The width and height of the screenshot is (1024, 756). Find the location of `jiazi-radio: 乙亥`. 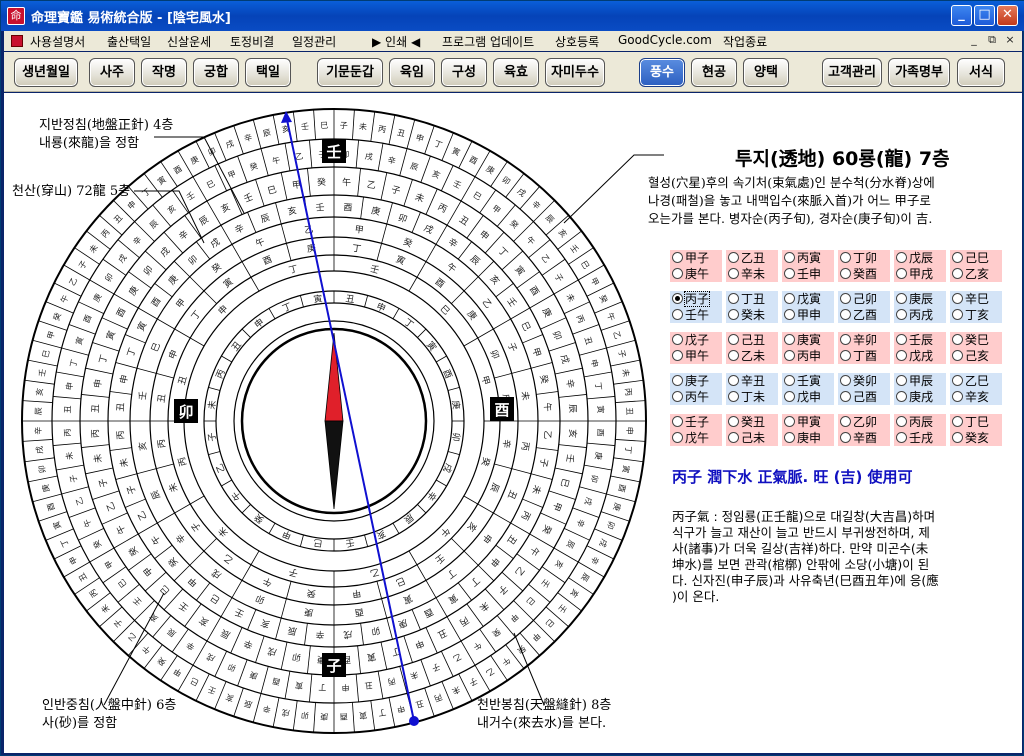

jiazi-radio: 乙亥 is located at coordinates (976, 274).